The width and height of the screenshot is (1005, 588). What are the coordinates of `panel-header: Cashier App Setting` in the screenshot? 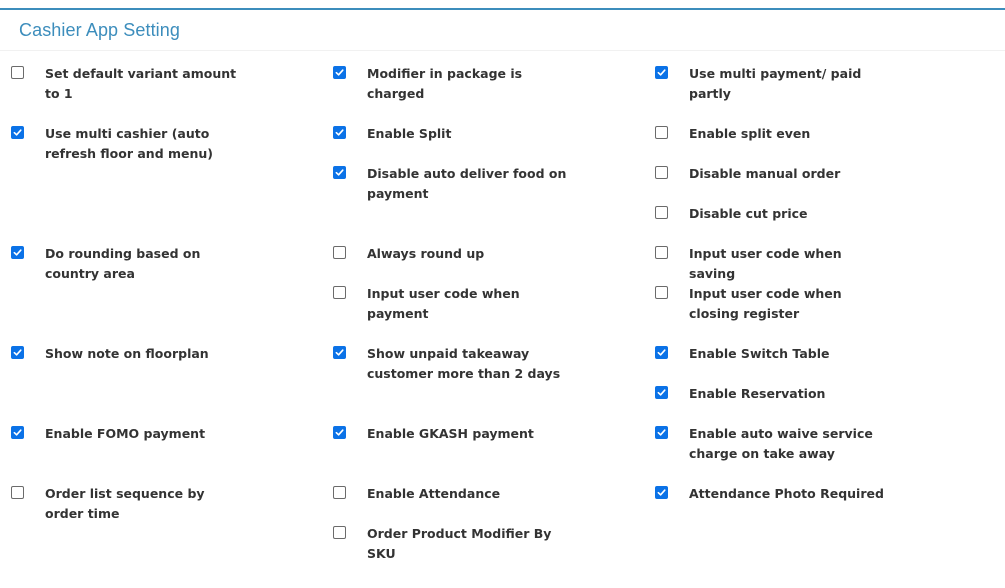 It's located at (502, 30).